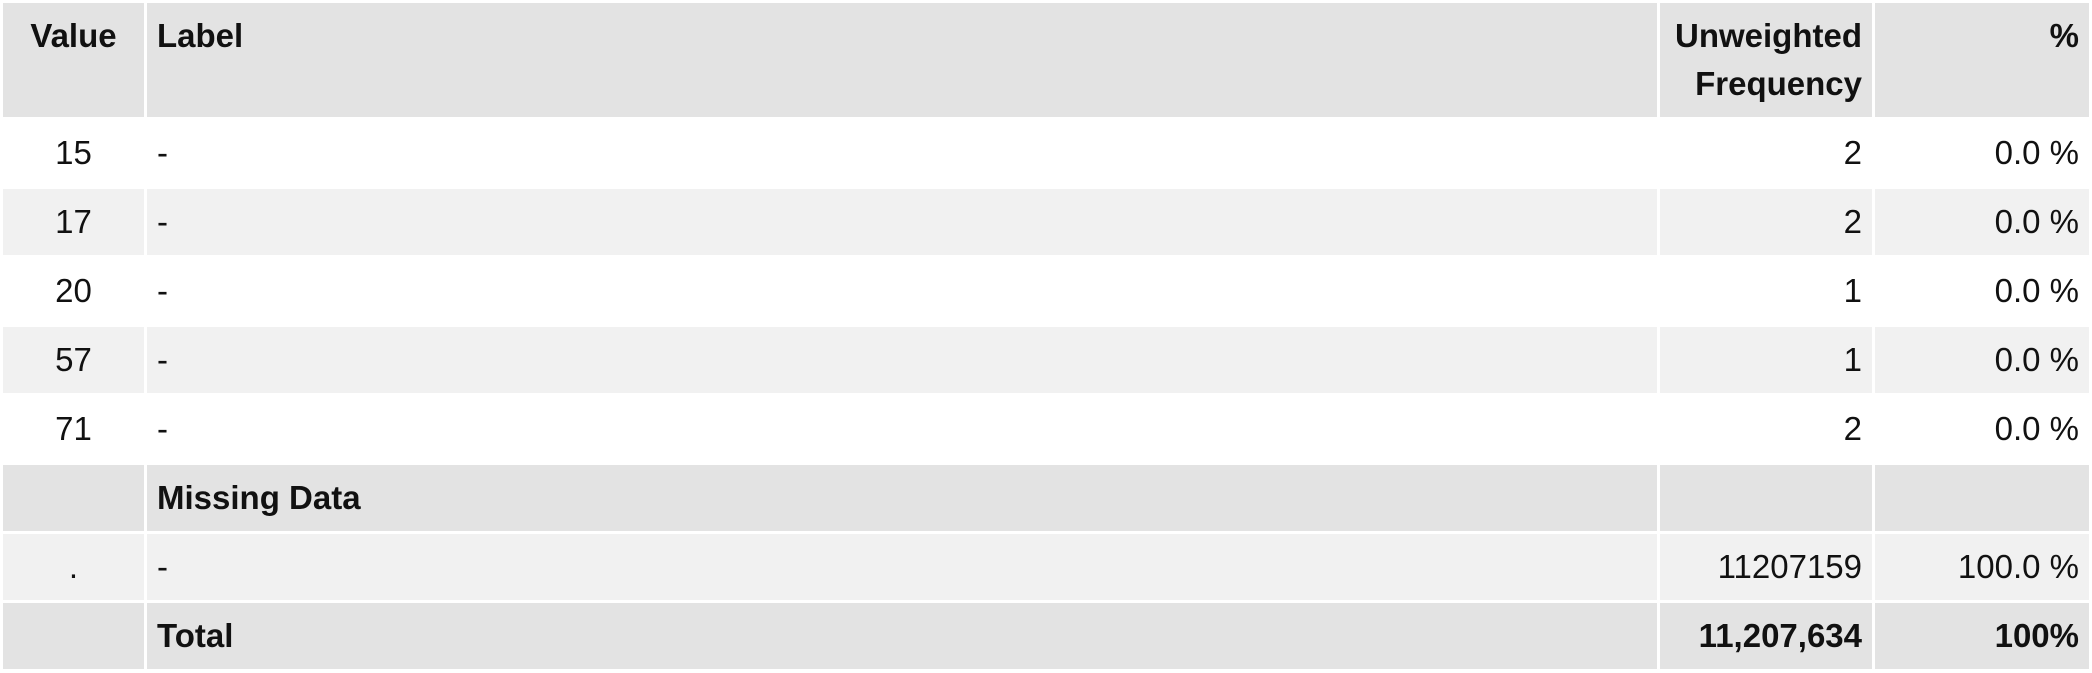  I want to click on cell-value: ., so click(73, 567).